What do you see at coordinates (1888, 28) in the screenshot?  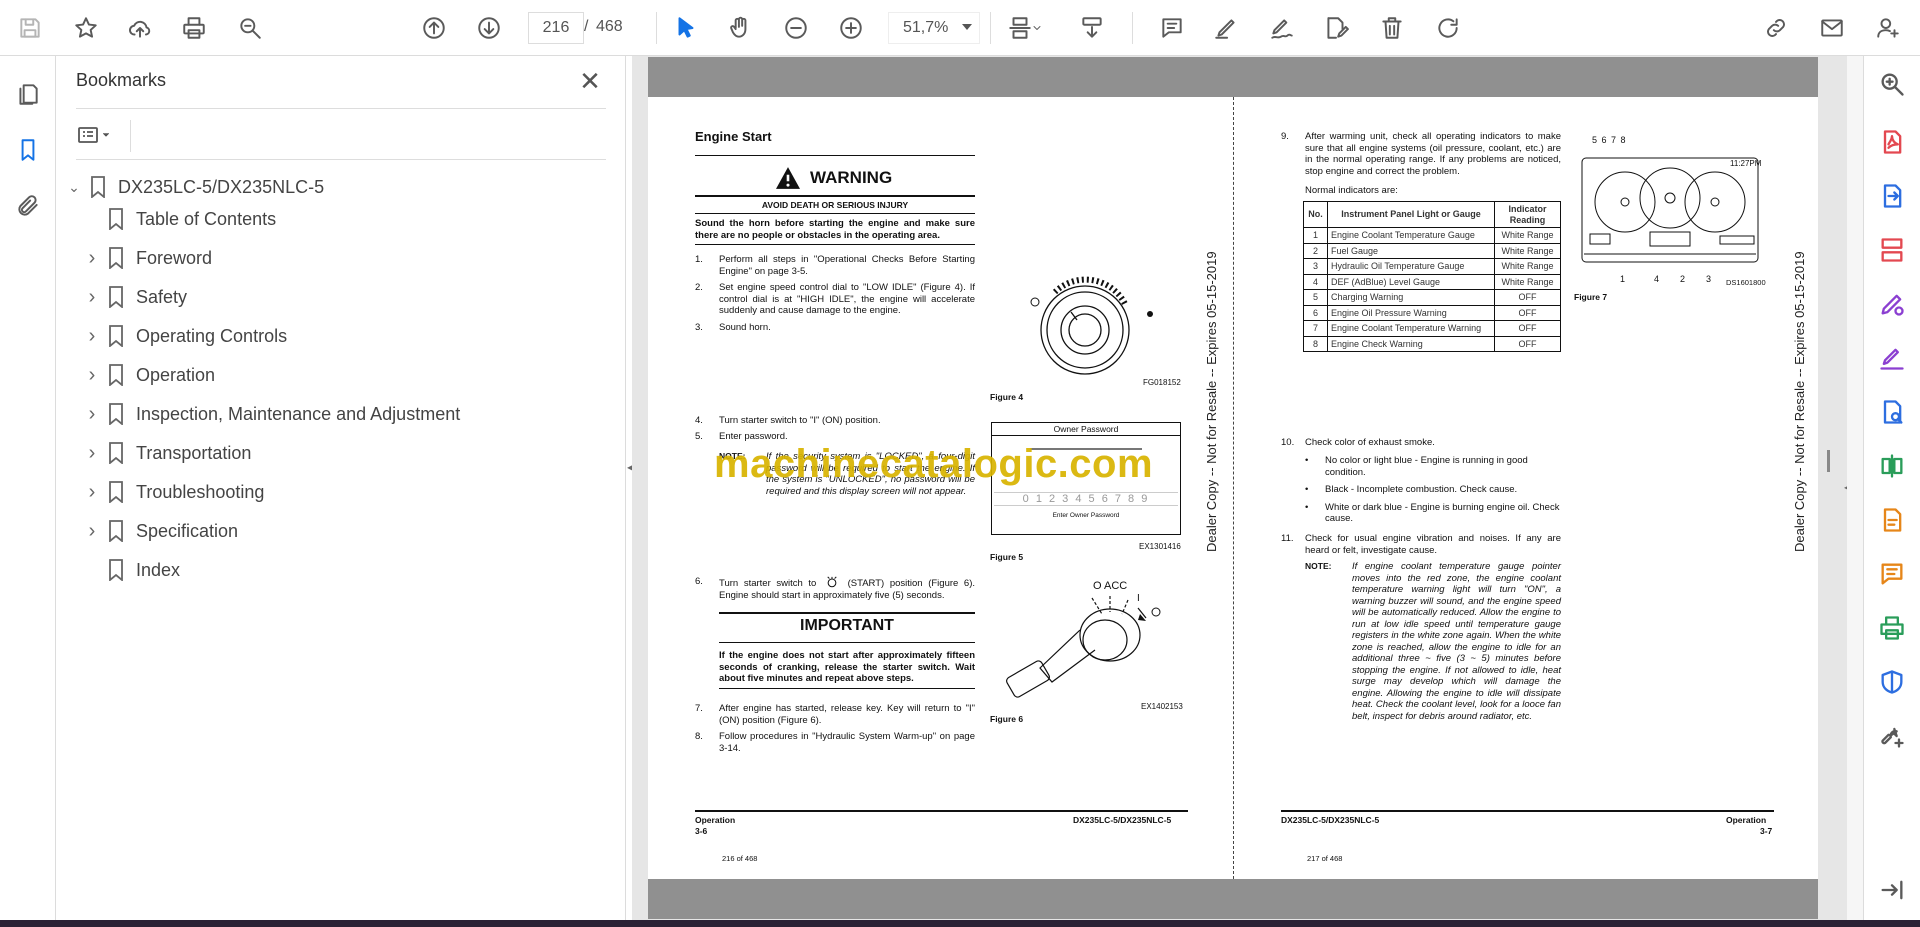 I see `user-add-icon` at bounding box center [1888, 28].